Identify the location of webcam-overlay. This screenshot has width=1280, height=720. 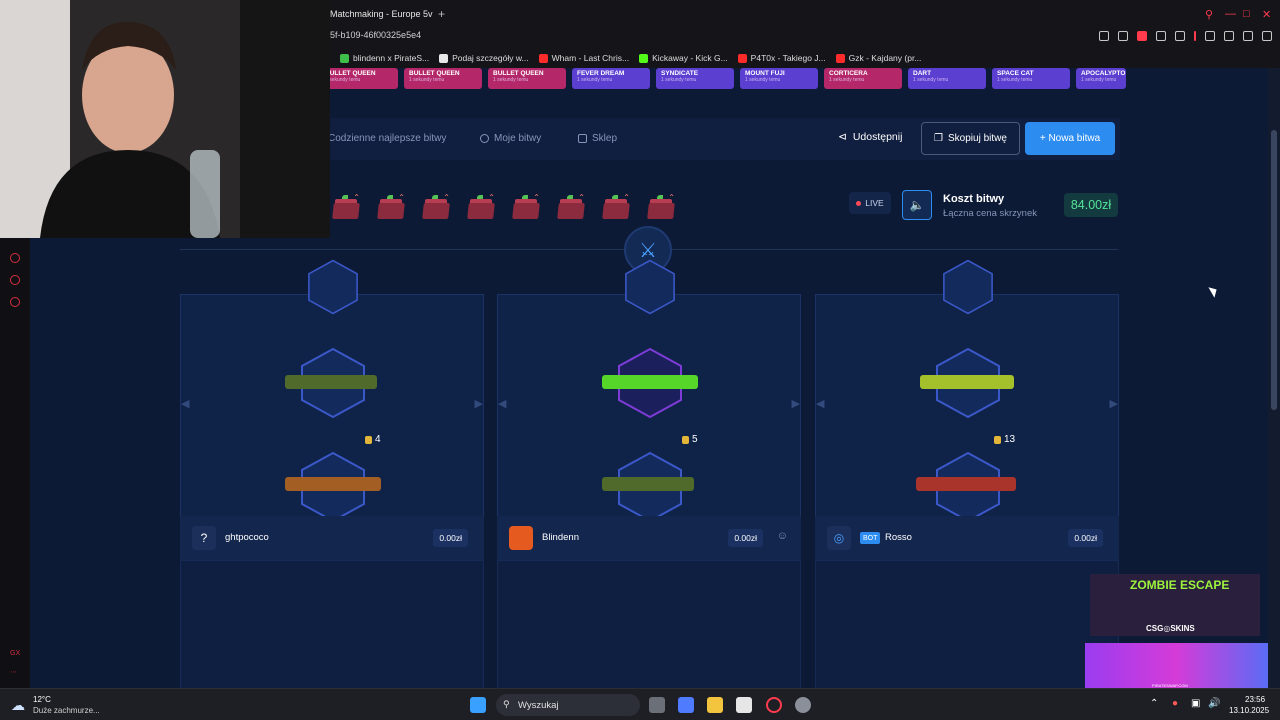
(165, 119).